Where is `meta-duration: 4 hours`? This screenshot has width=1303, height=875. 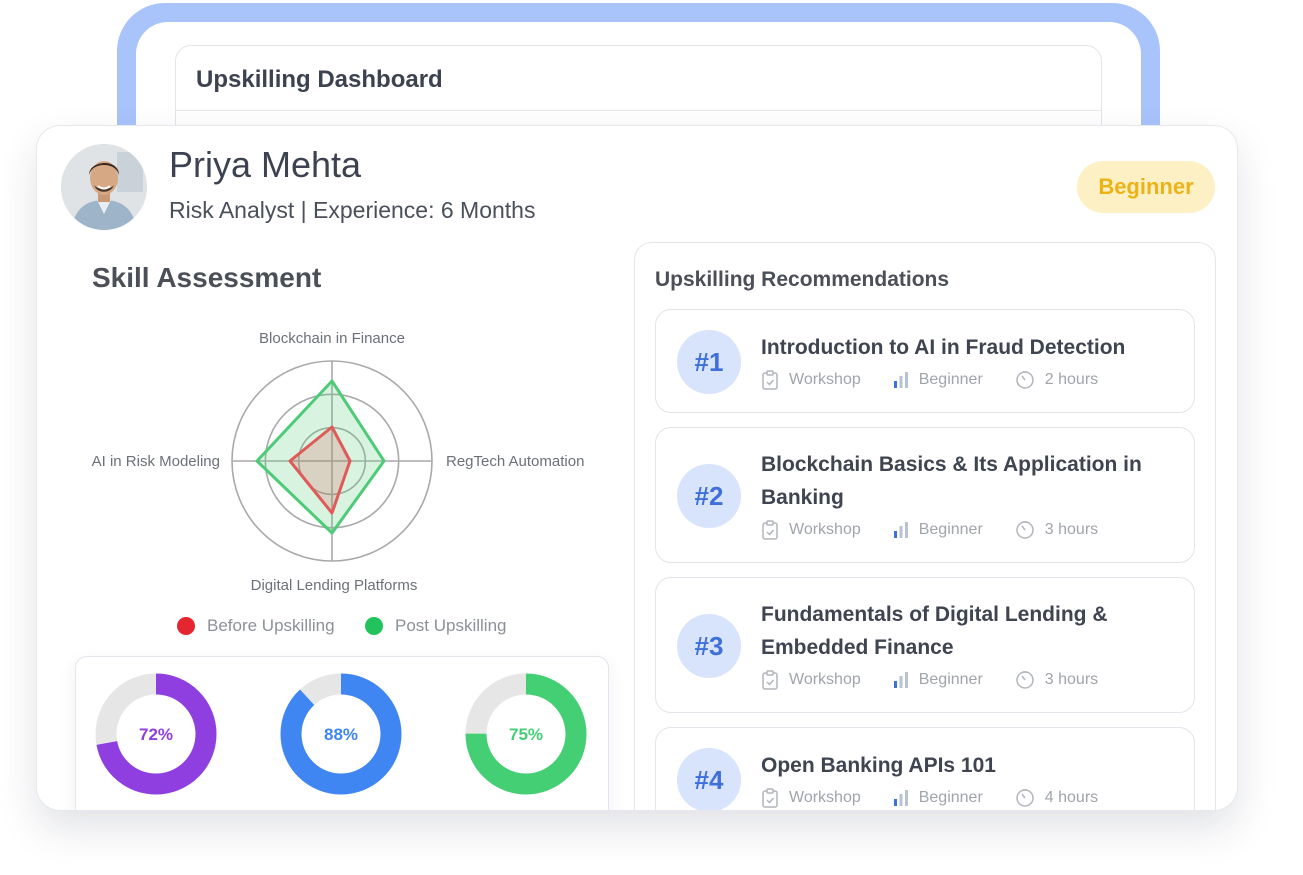
meta-duration: 4 hours is located at coordinates (1056, 798).